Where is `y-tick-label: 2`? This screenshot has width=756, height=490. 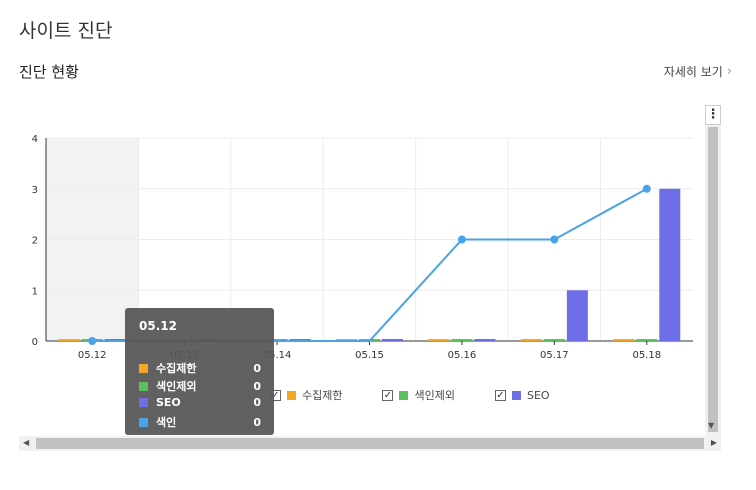
y-tick-label: 2 is located at coordinates (35, 241).